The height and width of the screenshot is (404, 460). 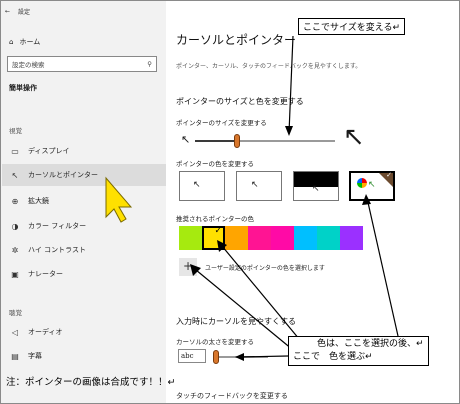 I want to click on color-callout: 色は、ここを選択の後、↵ ここで 色を選ぶ↵, so click(x=358, y=351).